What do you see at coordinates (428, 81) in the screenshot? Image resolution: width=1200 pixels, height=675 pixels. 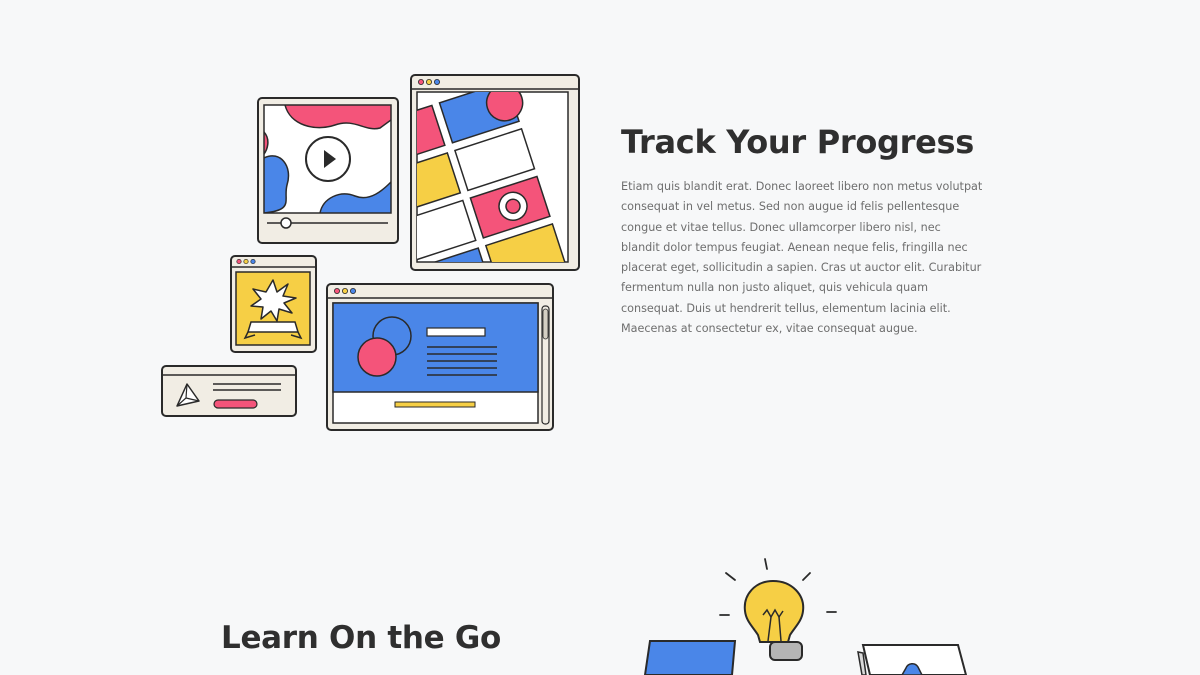 I see `window-dots-icon` at bounding box center [428, 81].